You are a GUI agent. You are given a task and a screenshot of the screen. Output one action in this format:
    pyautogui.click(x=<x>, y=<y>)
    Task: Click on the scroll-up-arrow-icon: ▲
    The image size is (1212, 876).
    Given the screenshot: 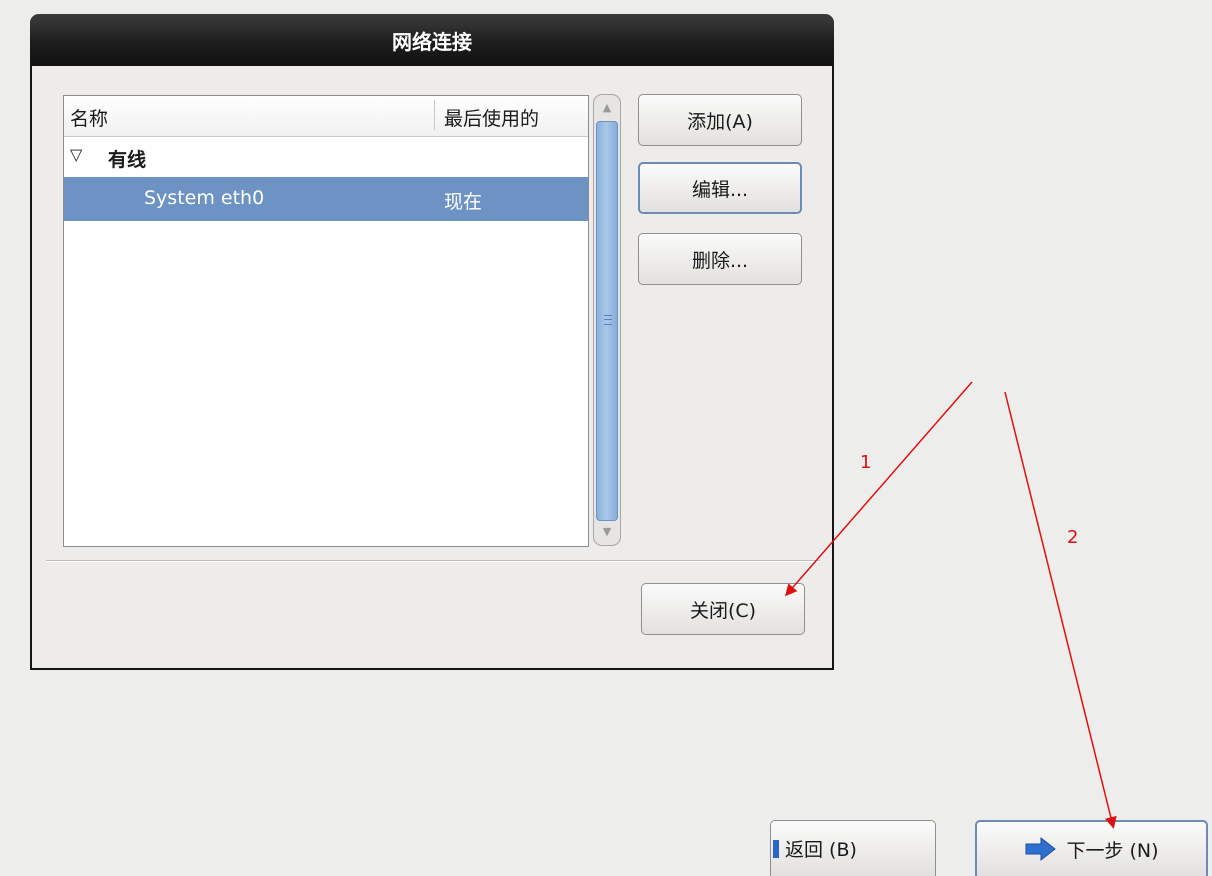 What is the action you would take?
    pyautogui.click(x=607, y=108)
    